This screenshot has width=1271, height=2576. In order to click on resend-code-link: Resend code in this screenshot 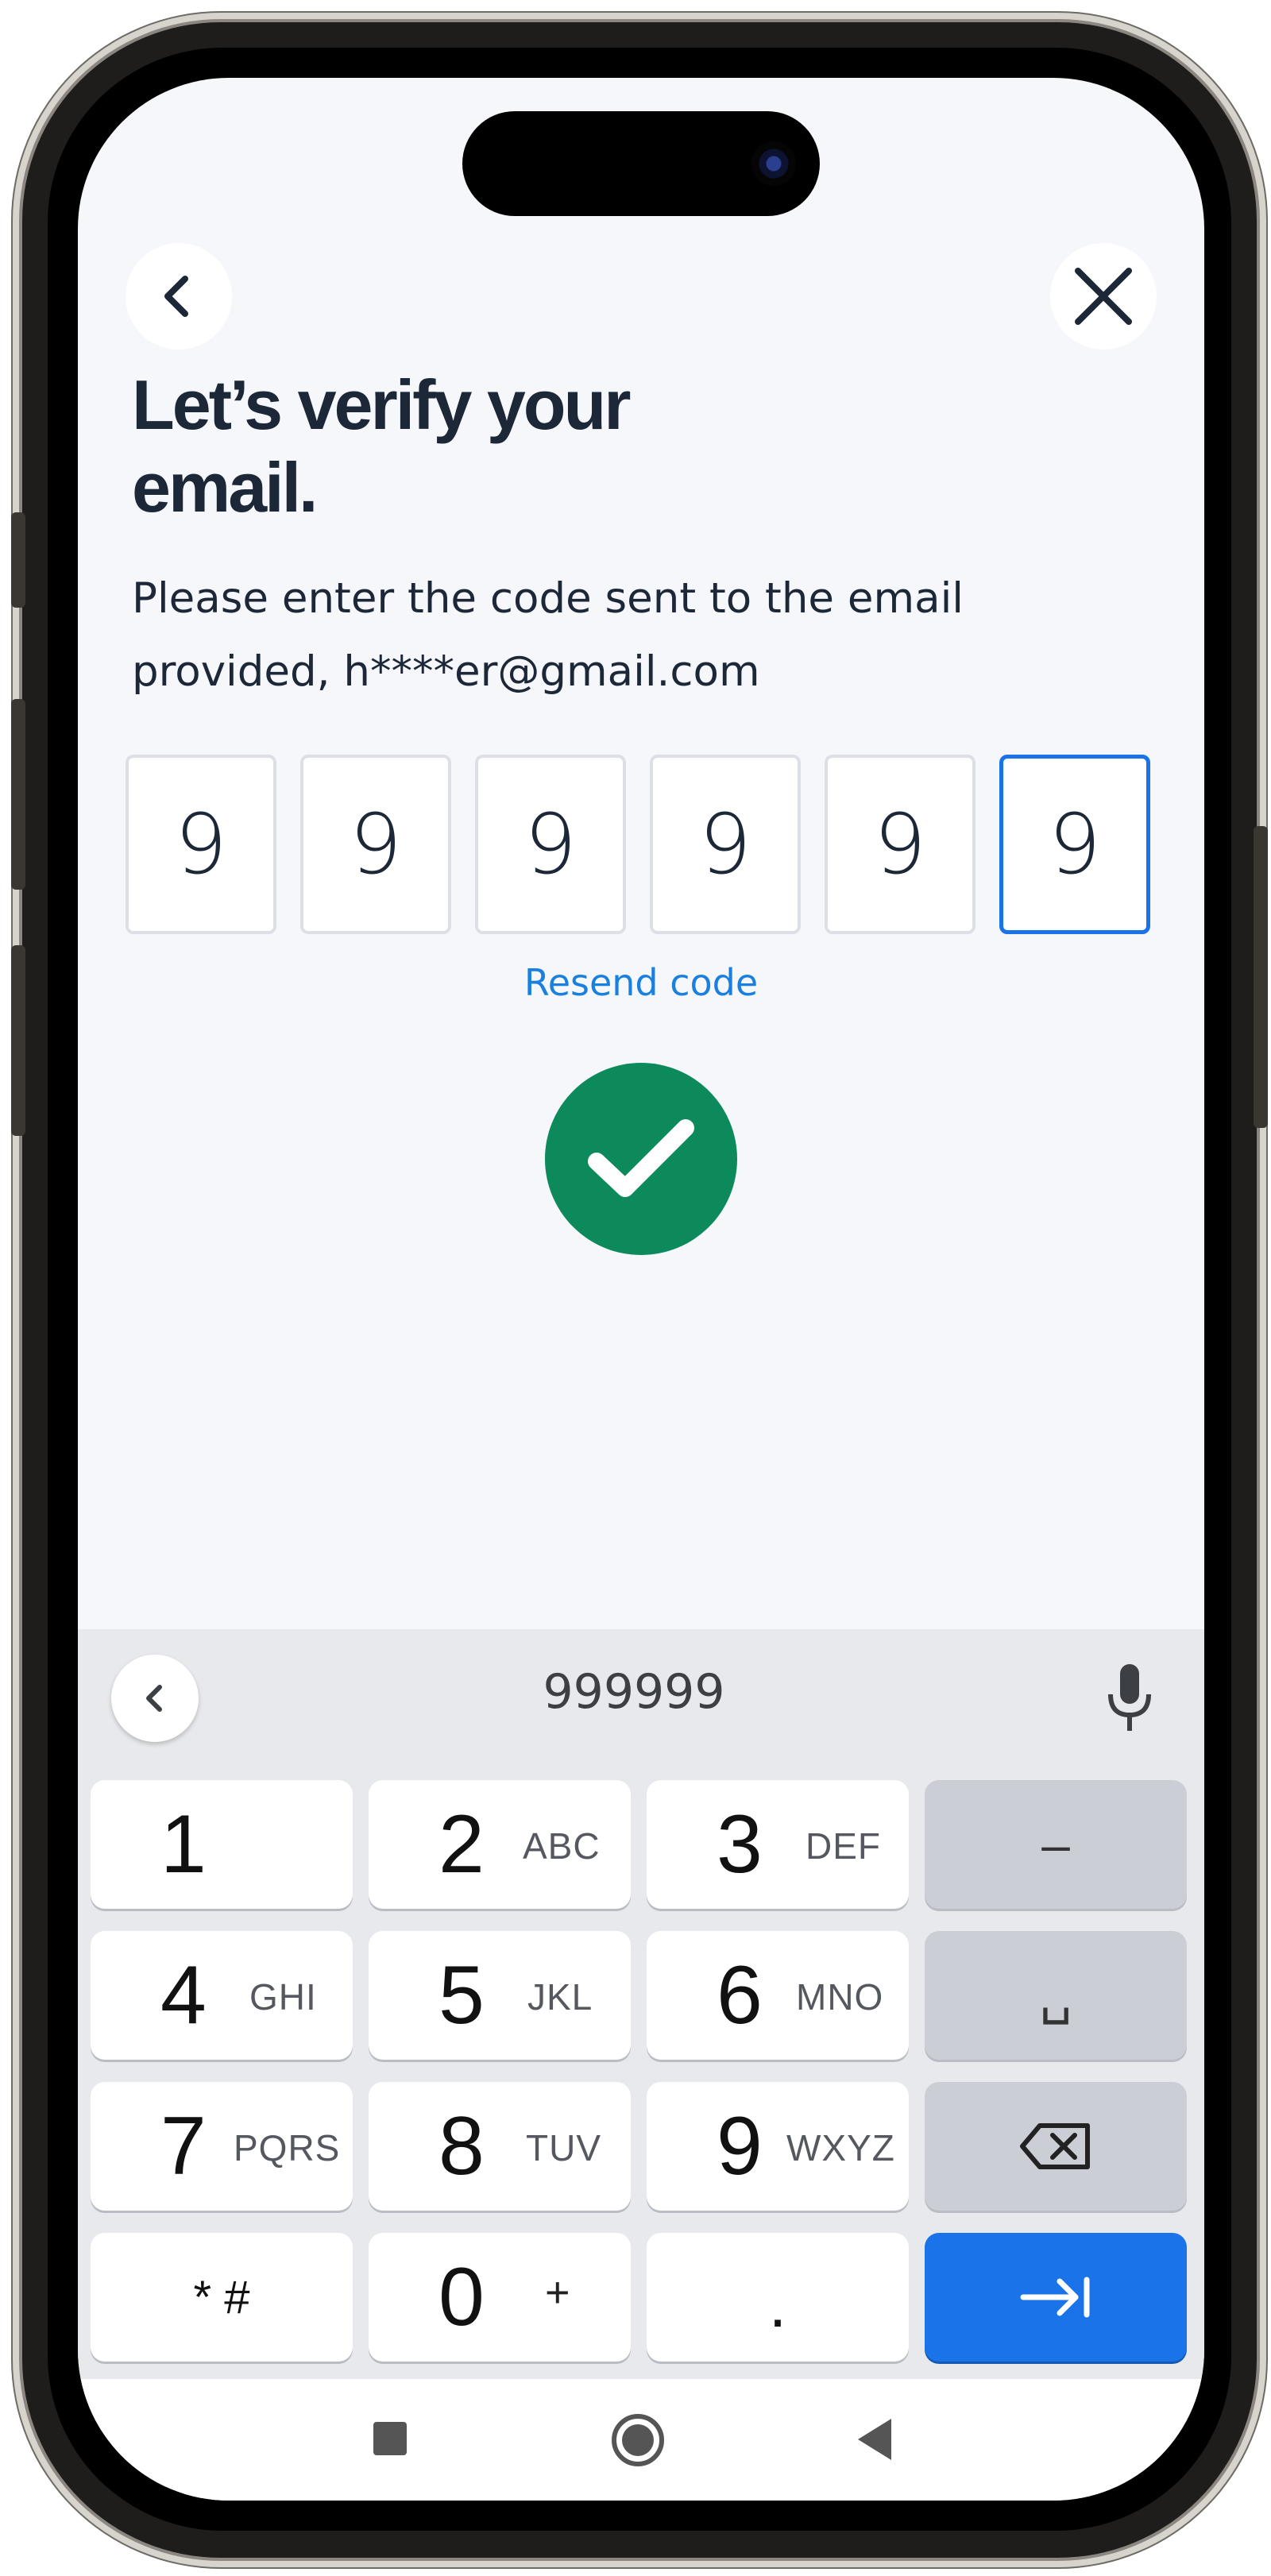, I will do `click(641, 982)`.